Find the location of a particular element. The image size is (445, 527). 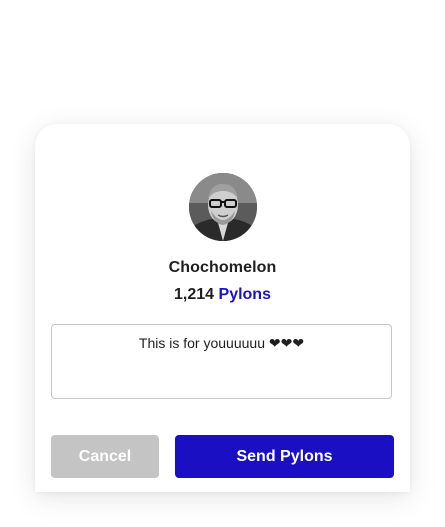

send-pylons-button: Send Pylons is located at coordinates (284, 456).